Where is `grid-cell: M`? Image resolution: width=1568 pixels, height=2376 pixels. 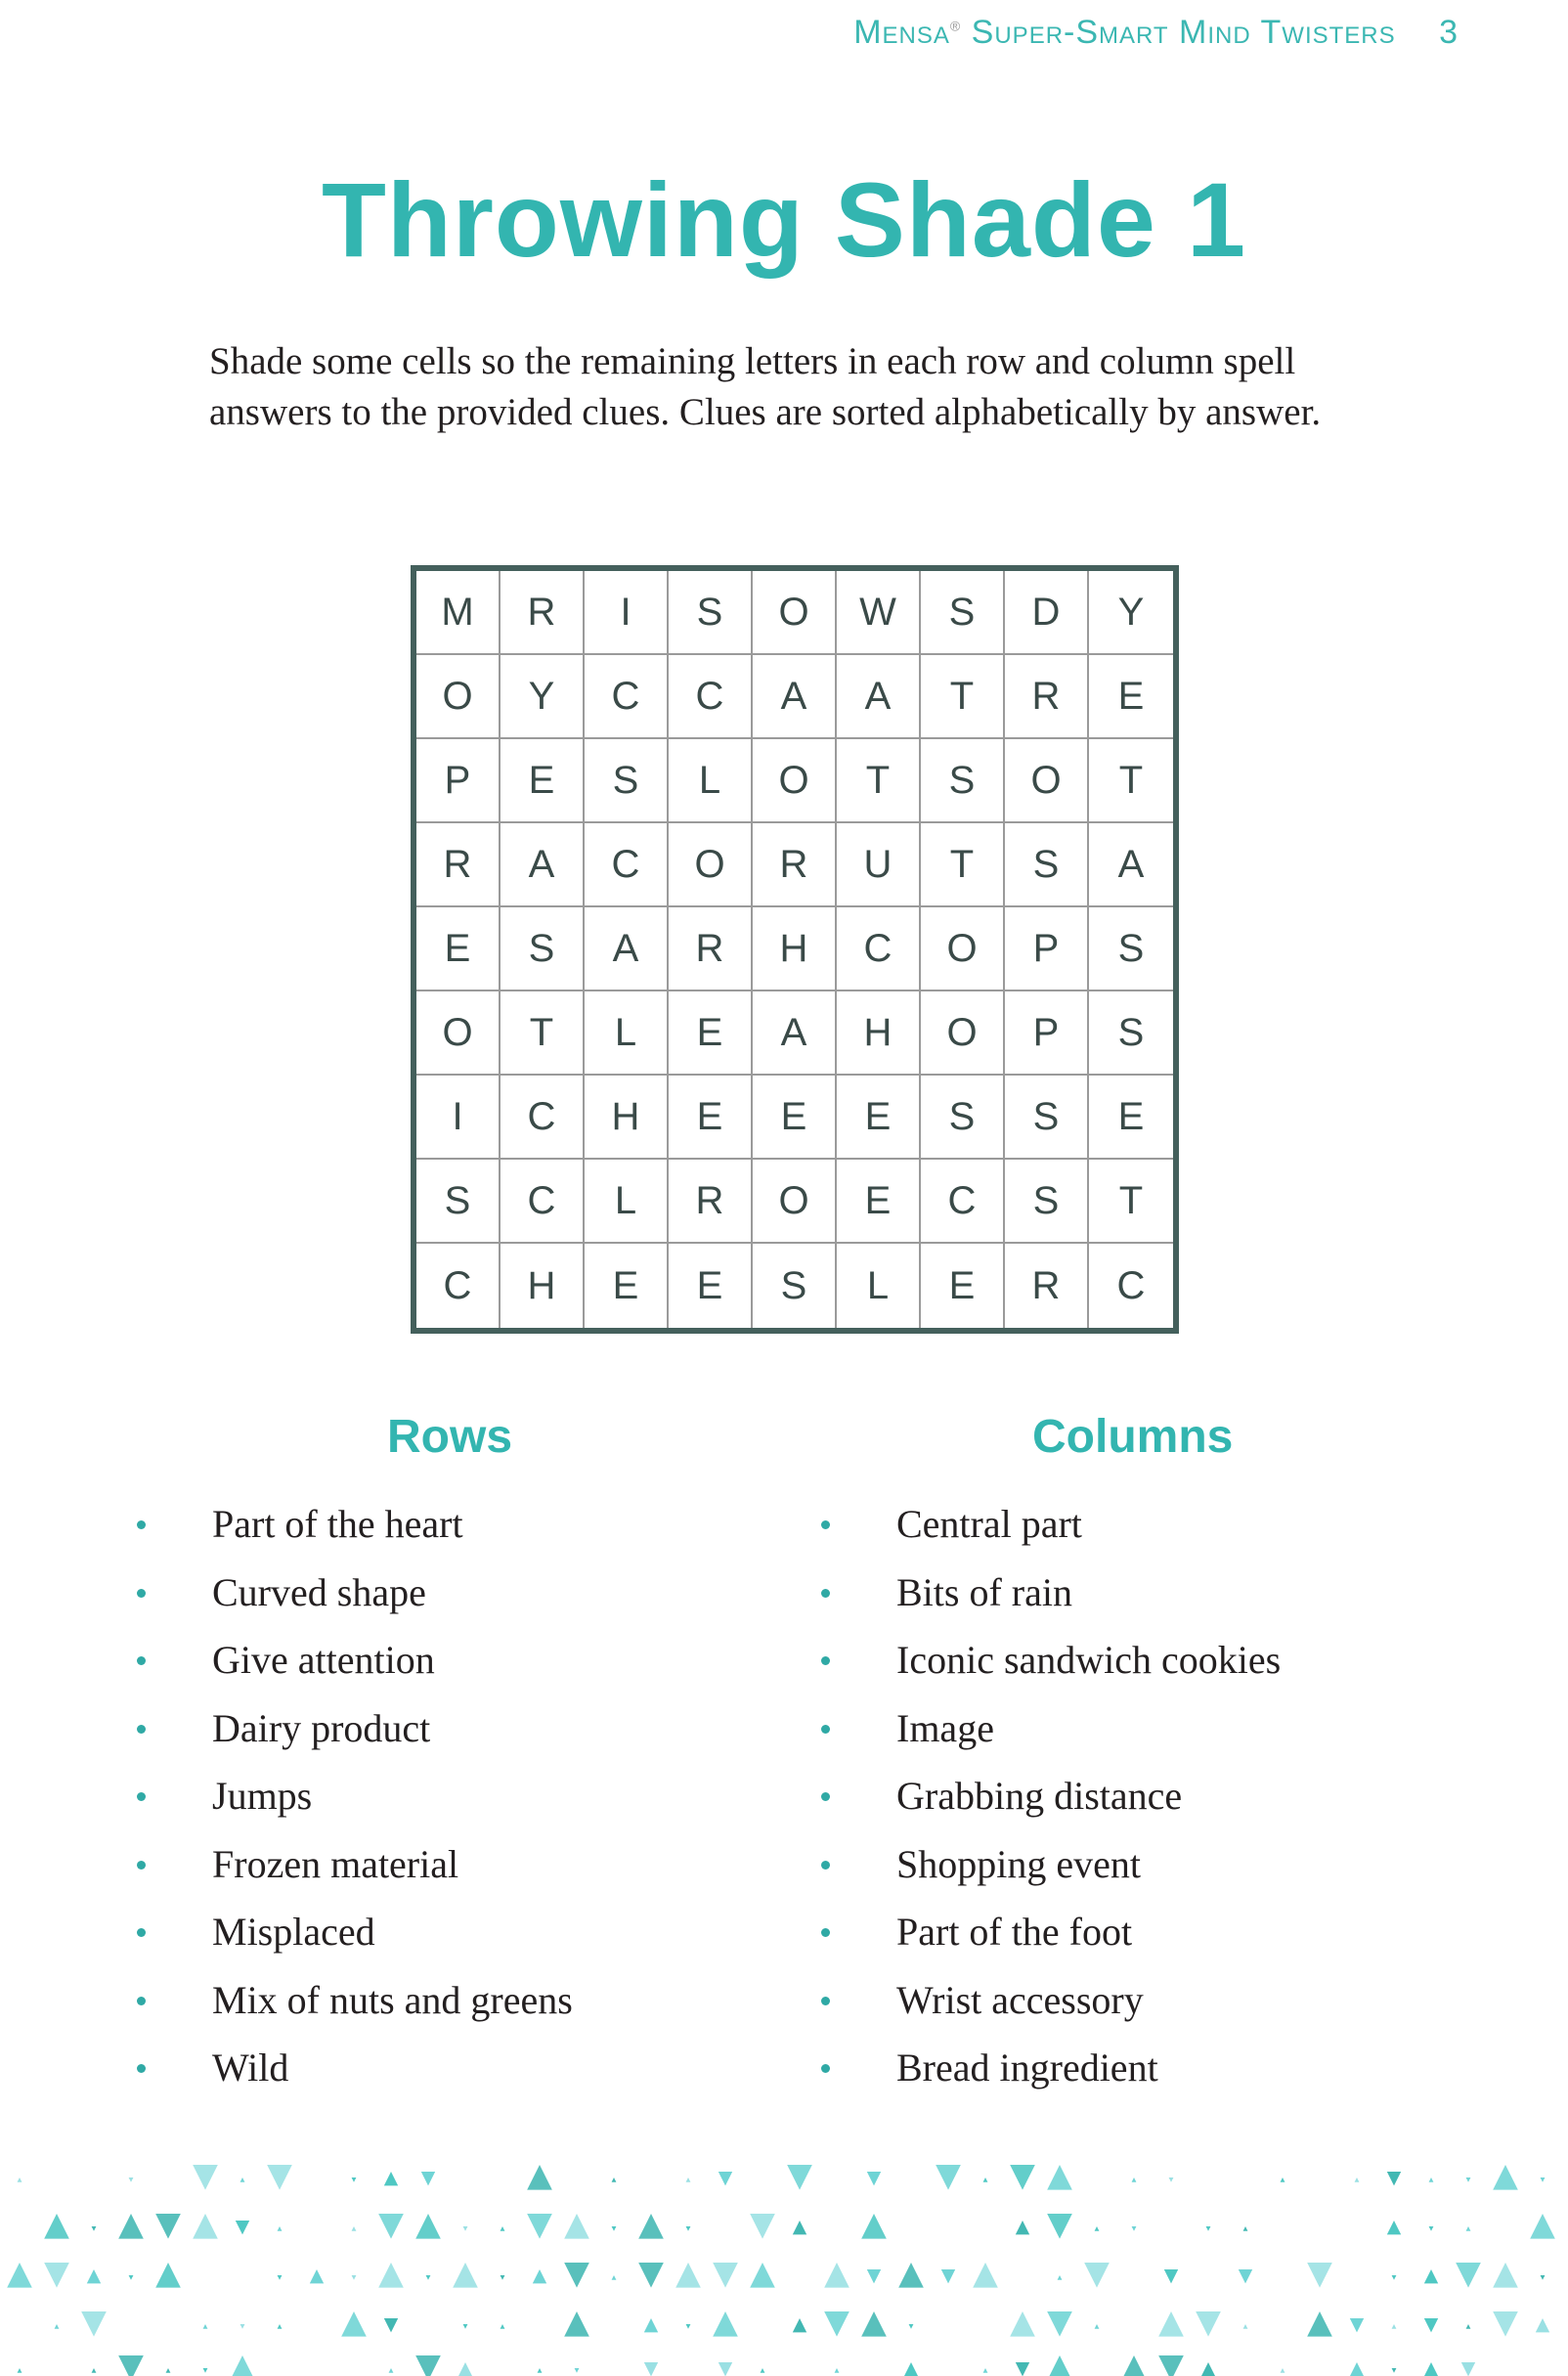 grid-cell: M is located at coordinates (459, 613).